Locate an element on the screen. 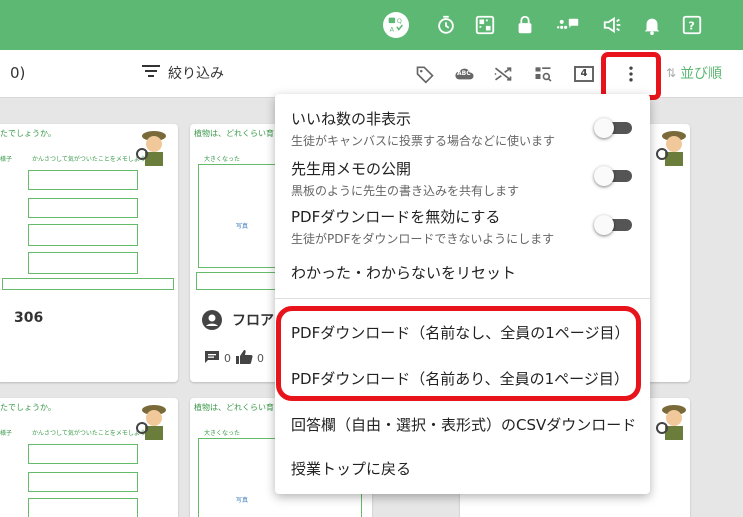 Image resolution: width=743 pixels, height=517 pixels. filter-button: 絞り込み is located at coordinates (183, 73).